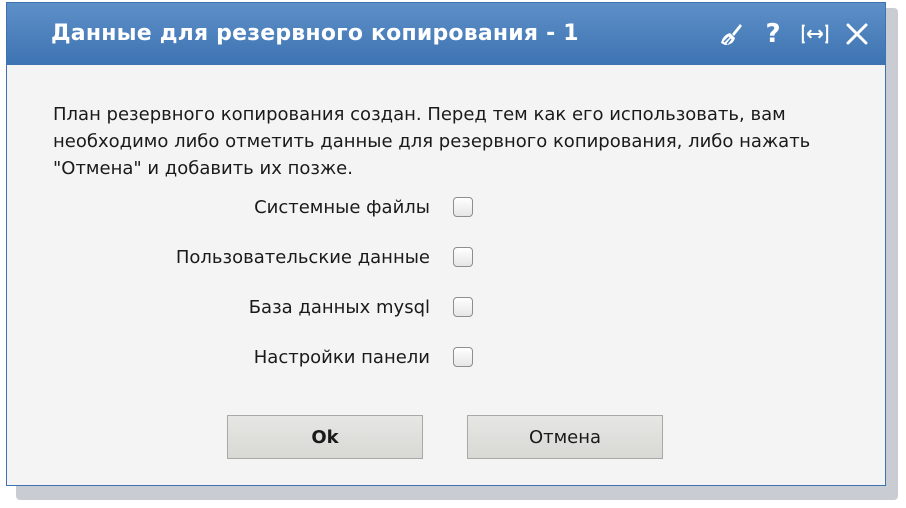 Image resolution: width=906 pixels, height=508 pixels. Describe the element at coordinates (447, 208) in the screenshot. I see `option-system-files: Системные файлы` at that location.